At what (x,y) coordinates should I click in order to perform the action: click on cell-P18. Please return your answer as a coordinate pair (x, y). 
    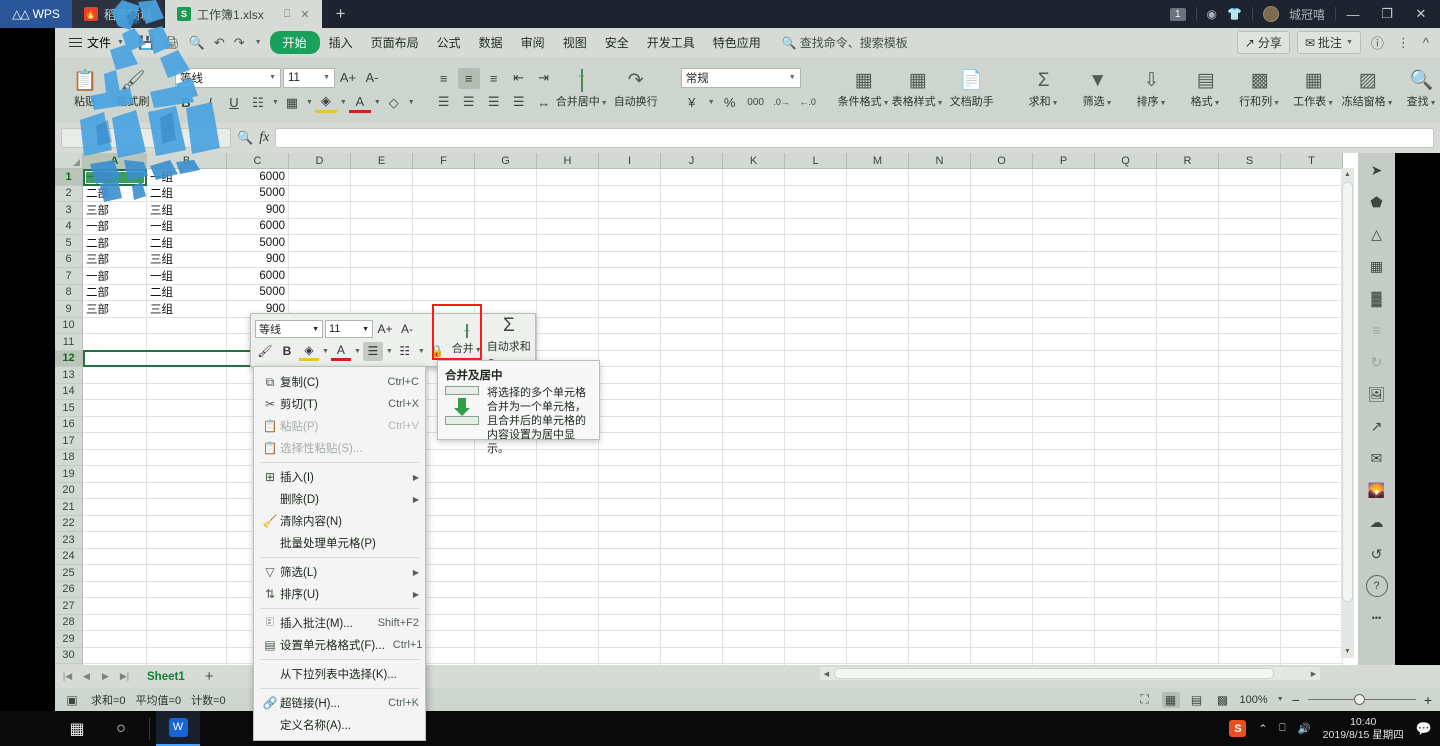
    Looking at the image, I should click on (1064, 457).